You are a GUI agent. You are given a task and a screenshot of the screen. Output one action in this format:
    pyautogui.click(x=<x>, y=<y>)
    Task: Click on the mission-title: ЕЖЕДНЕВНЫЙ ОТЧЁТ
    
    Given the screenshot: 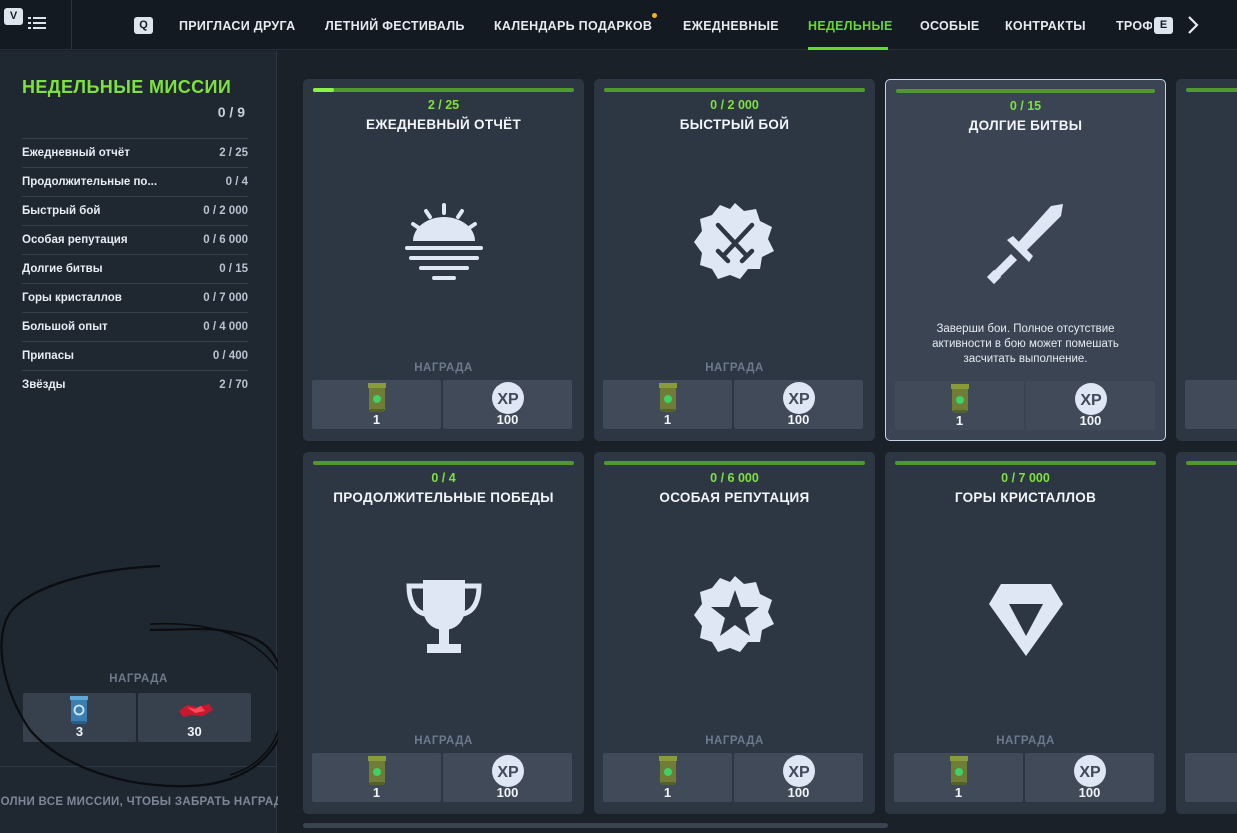 What is the action you would take?
    pyautogui.click(x=443, y=124)
    